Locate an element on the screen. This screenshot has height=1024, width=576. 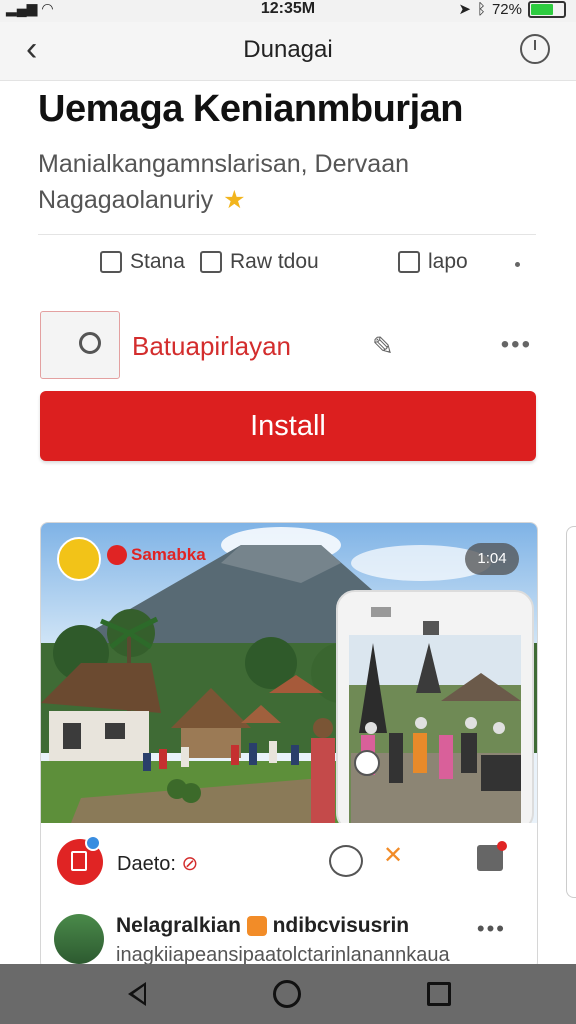
action-row: Stana Raw tdou lapo is located at coordinates (288, 267).